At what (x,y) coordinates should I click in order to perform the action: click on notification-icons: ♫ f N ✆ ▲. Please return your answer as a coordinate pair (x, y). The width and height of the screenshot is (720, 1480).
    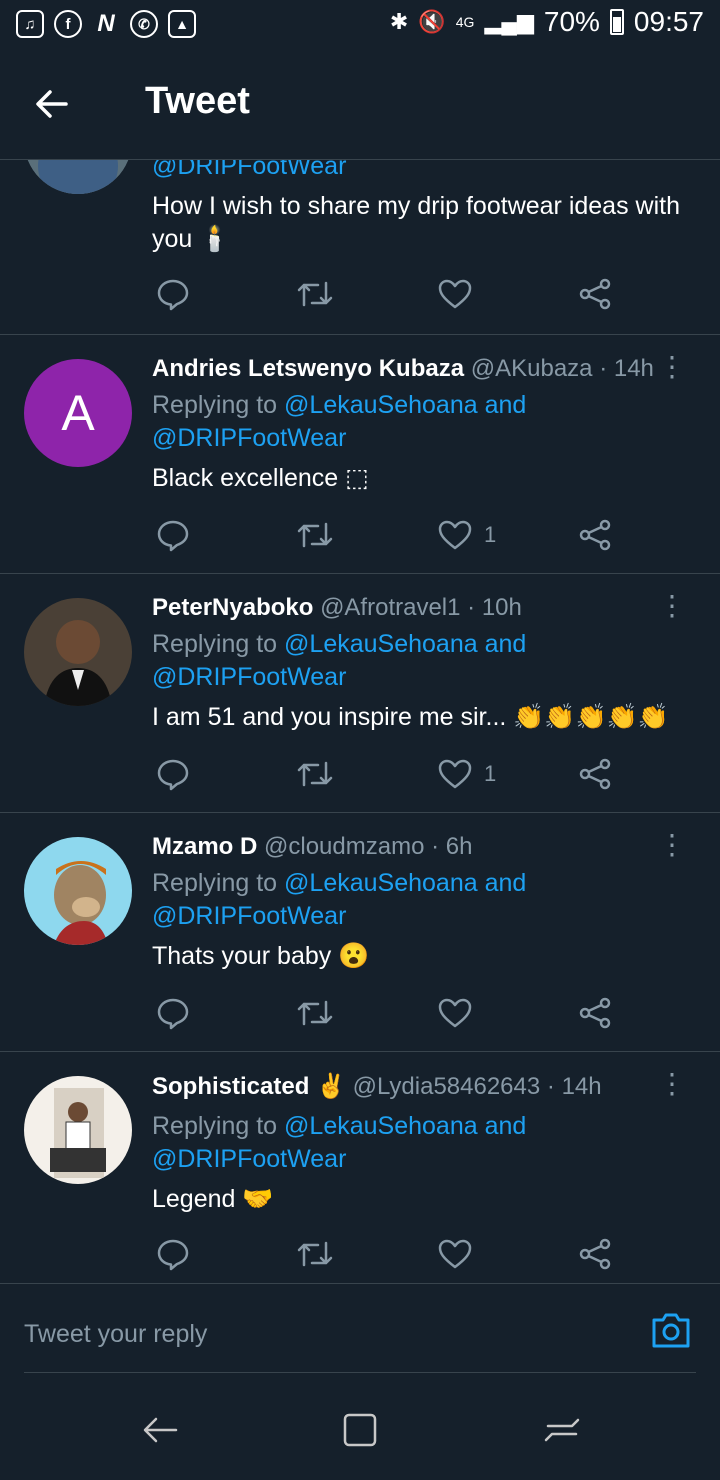
    Looking at the image, I should click on (106, 24).